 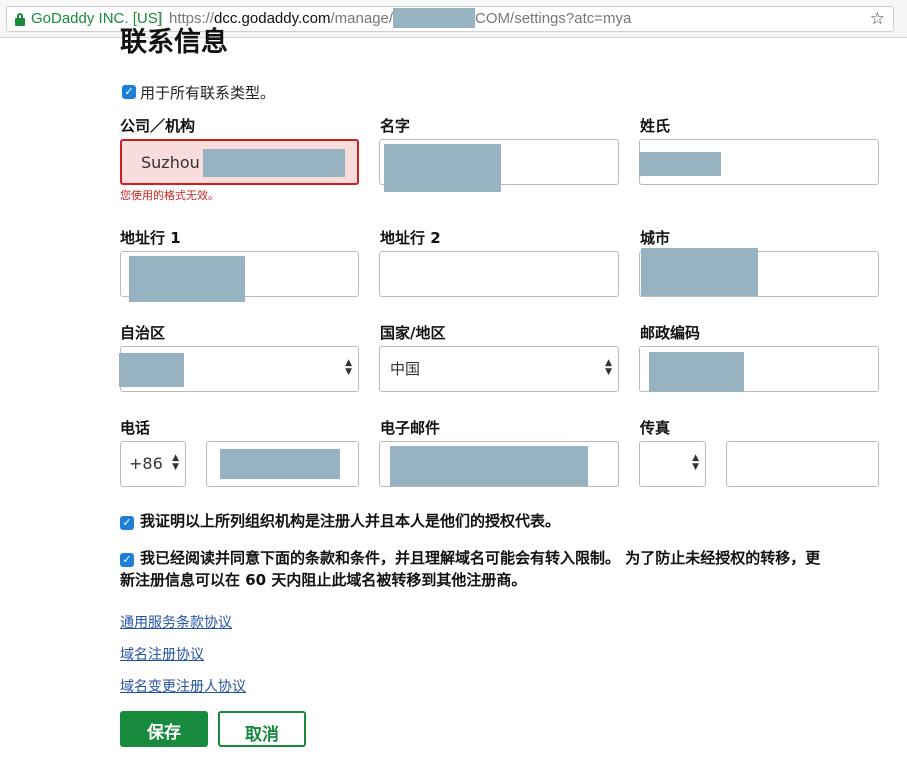 I want to click on phone-country-code: +86, so click(x=146, y=463).